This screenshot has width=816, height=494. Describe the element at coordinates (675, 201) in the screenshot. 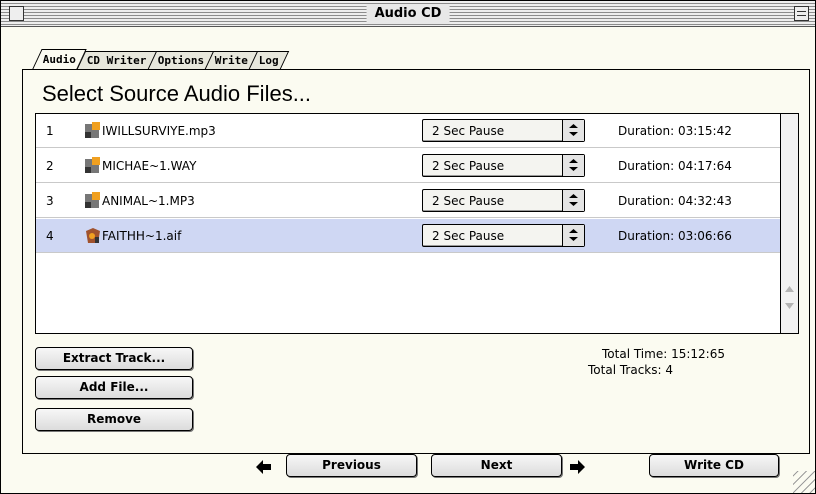

I see `track-duration: Duration: 04:32:43` at that location.